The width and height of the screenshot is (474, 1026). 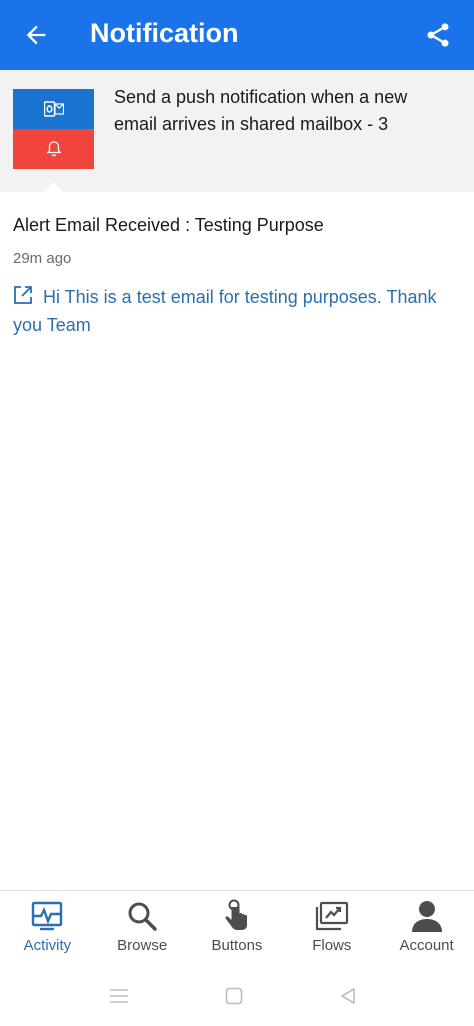 I want to click on search-icon, so click(x=142, y=916).